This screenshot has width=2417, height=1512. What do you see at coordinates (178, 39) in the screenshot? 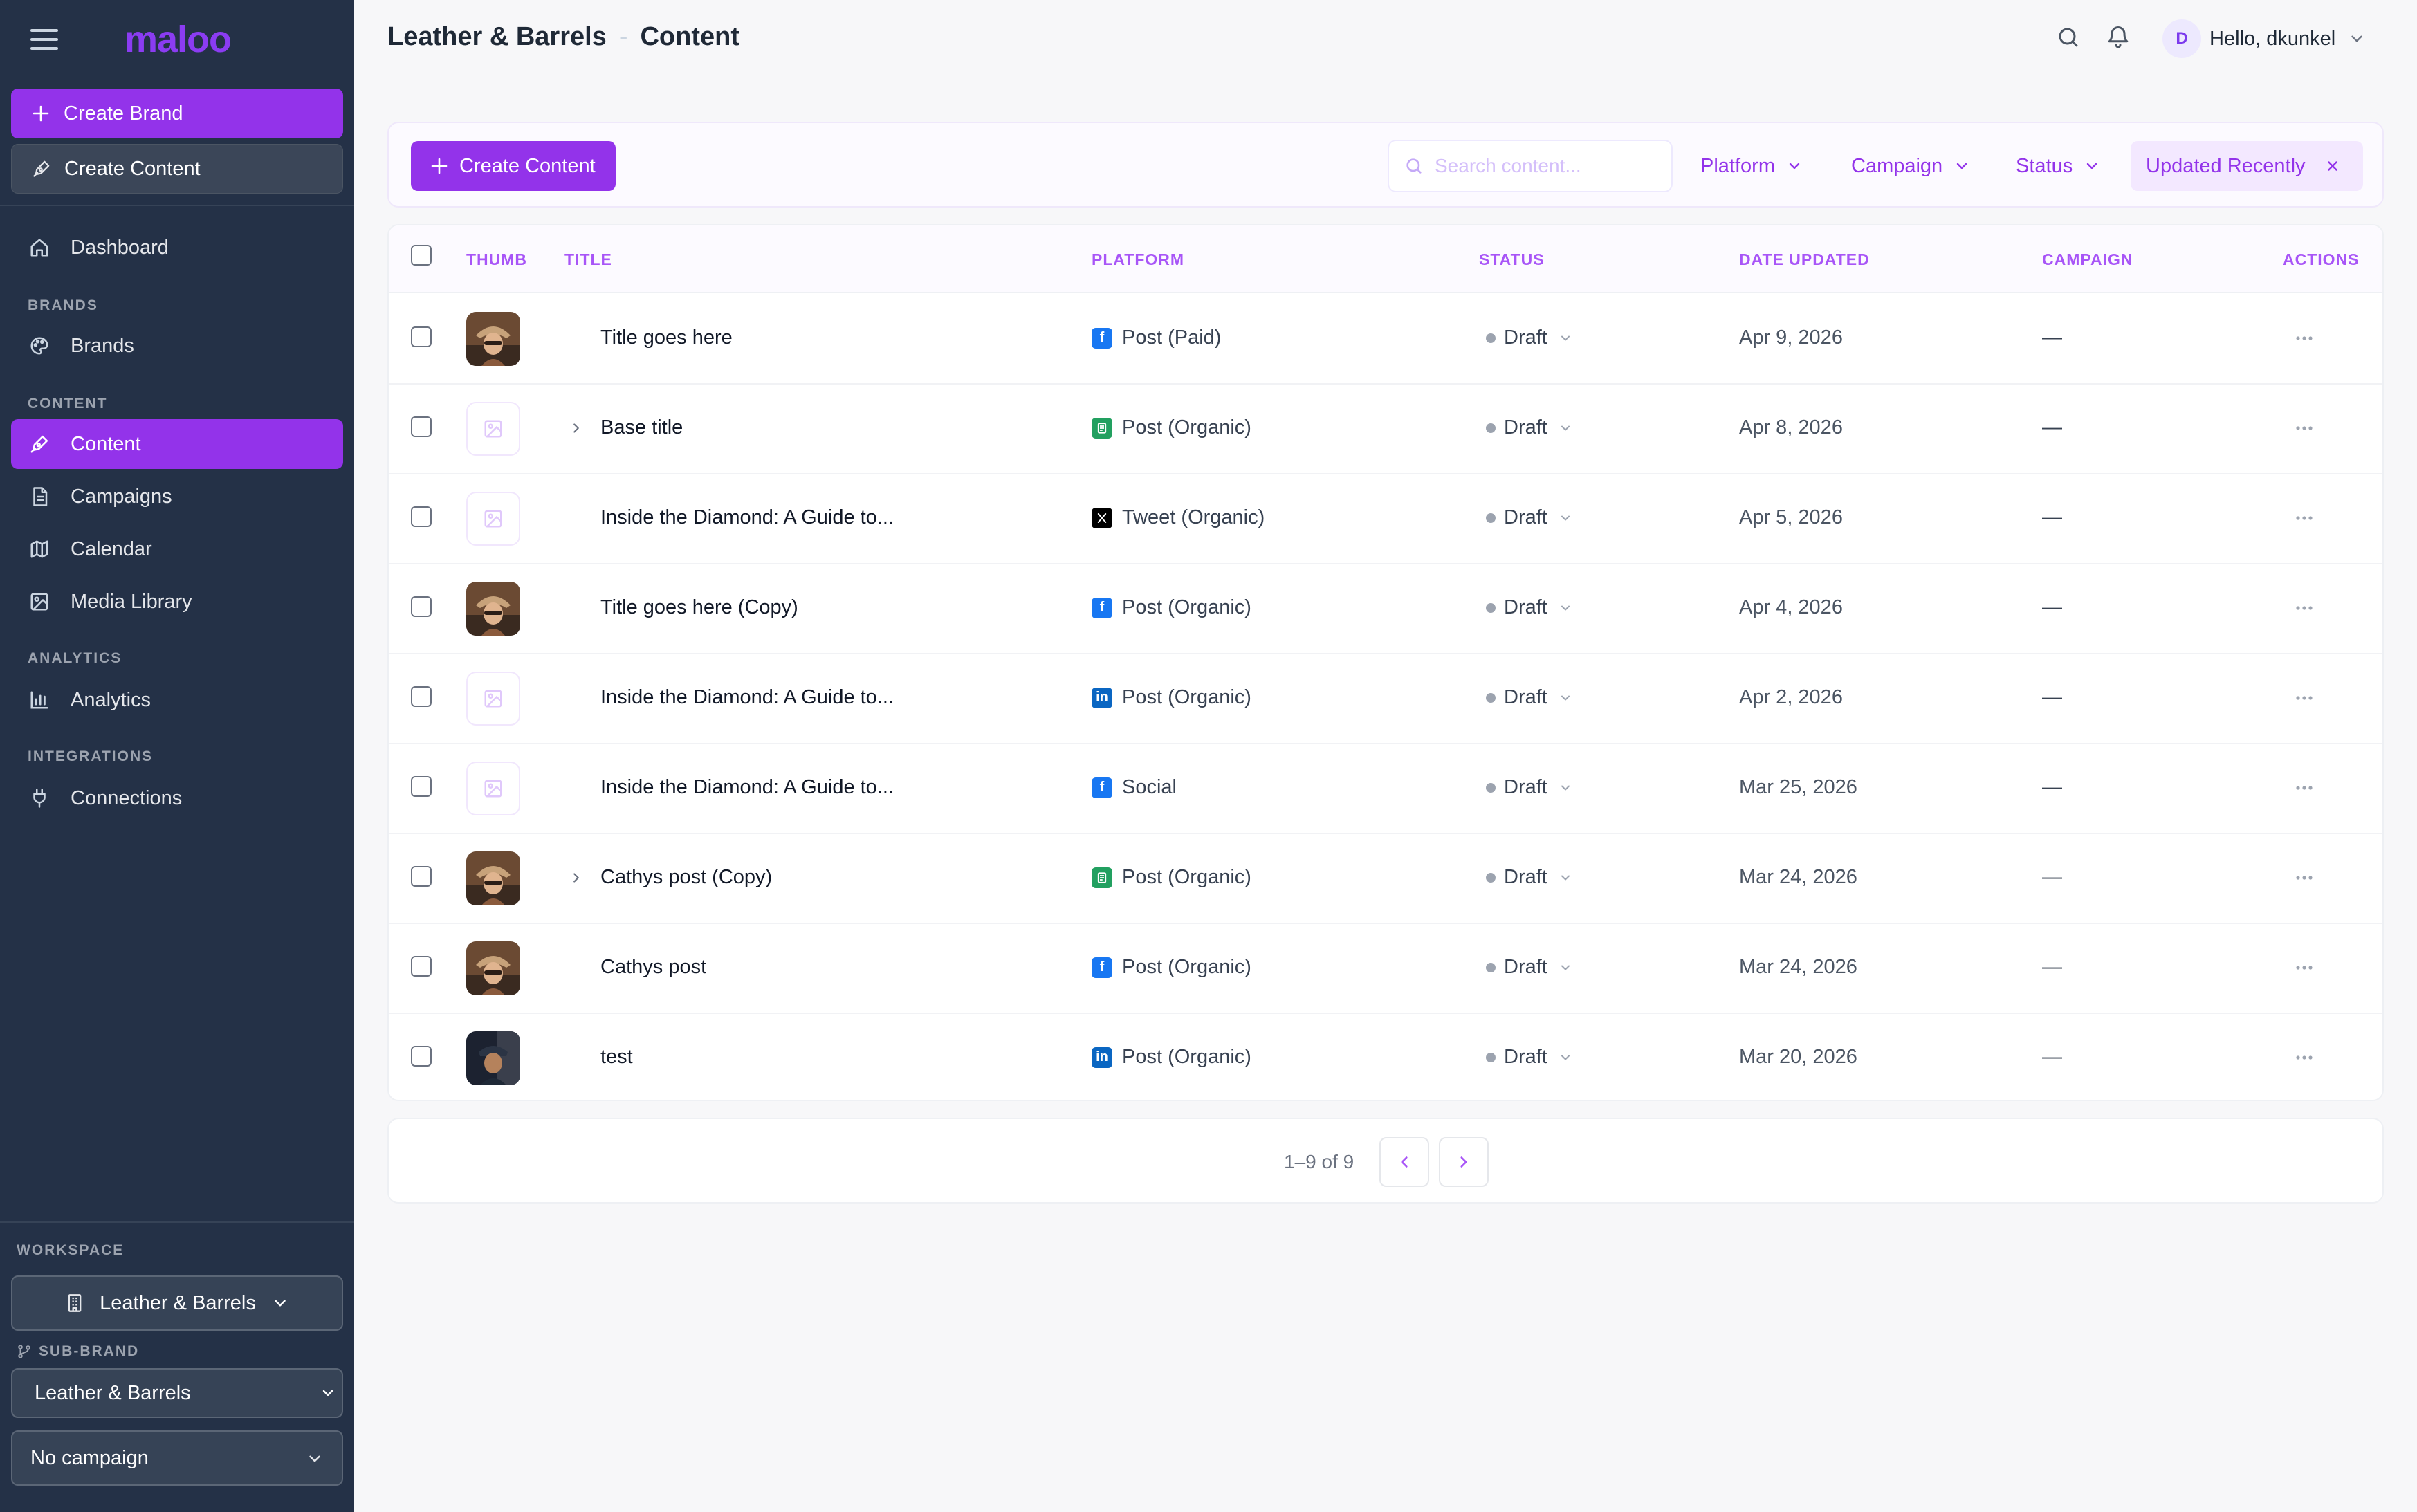
I see `logo: maloo` at bounding box center [178, 39].